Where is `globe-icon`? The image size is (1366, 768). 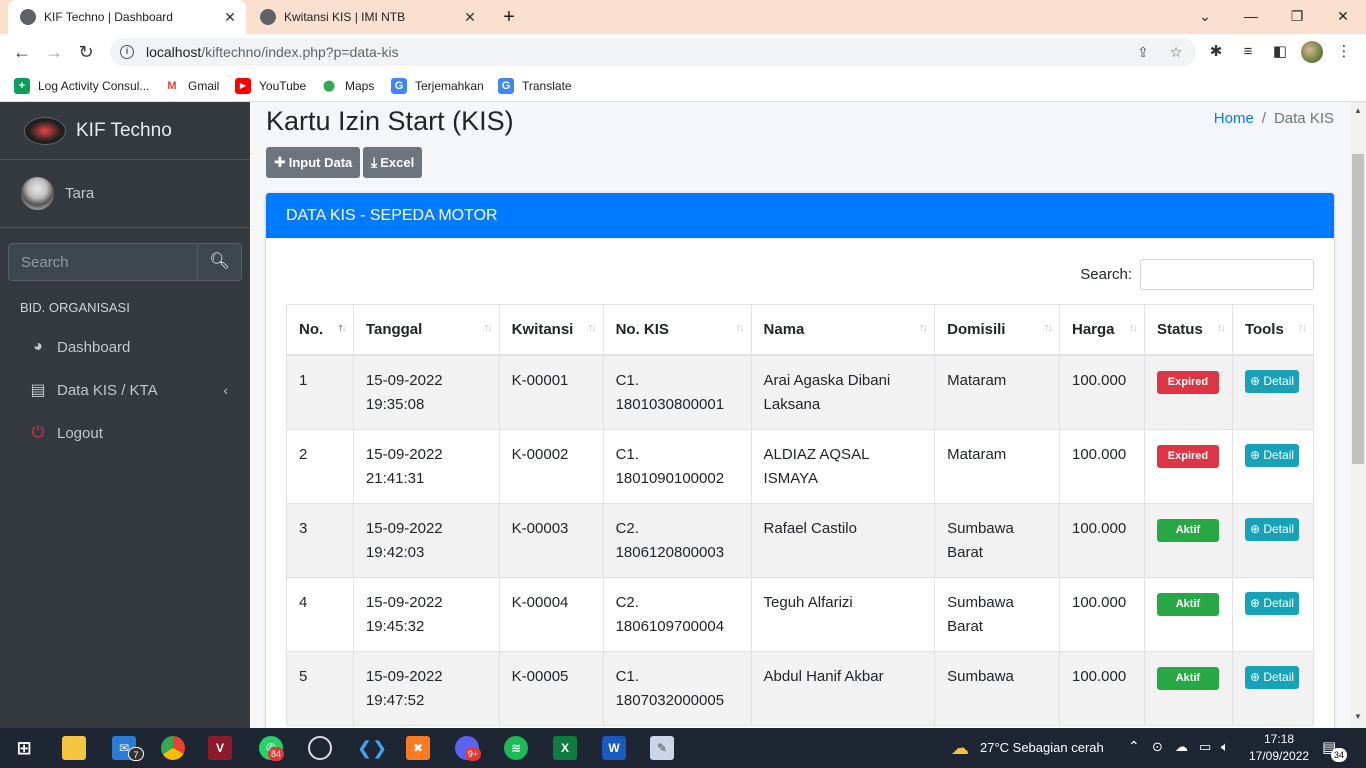
globe-icon is located at coordinates (268, 17).